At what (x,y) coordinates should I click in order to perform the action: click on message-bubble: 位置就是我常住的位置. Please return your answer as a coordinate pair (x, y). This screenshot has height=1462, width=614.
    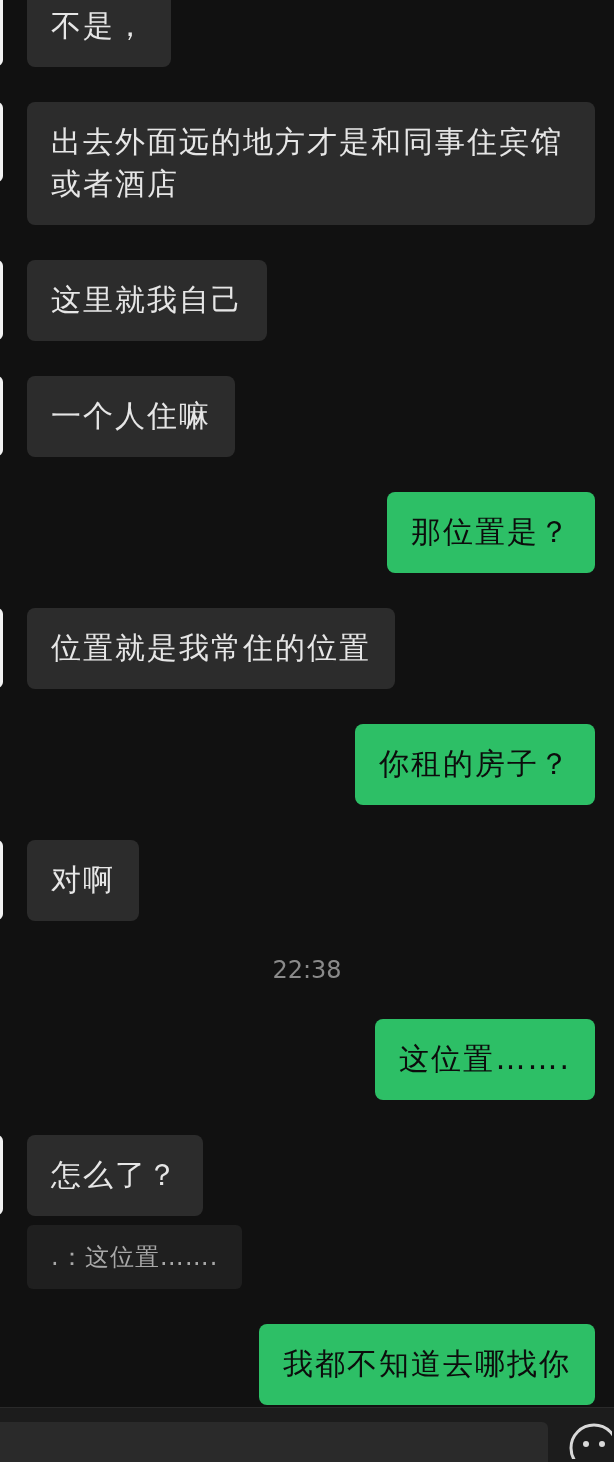
    Looking at the image, I should click on (211, 648).